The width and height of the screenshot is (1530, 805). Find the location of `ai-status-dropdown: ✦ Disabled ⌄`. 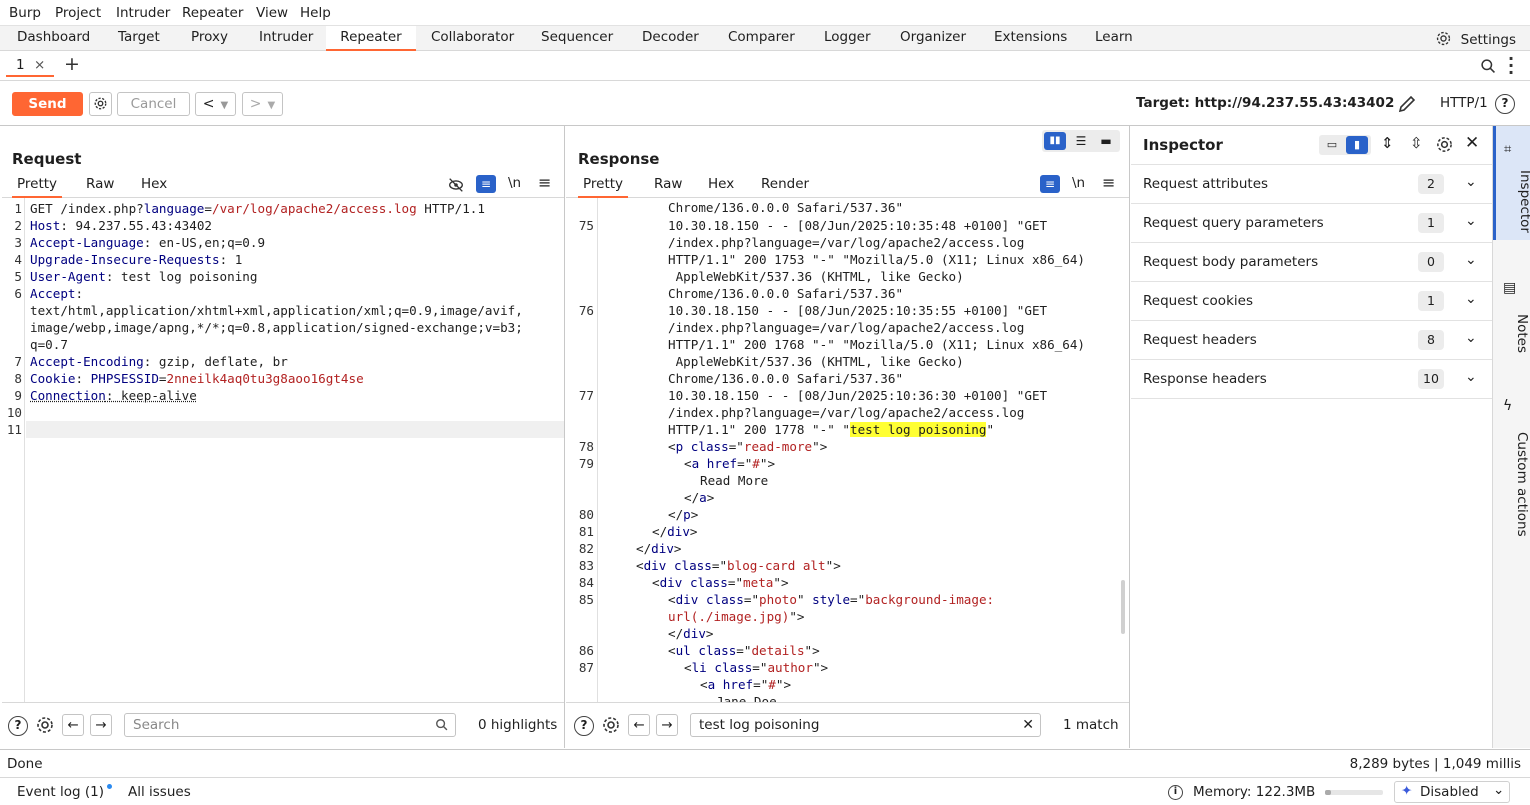

ai-status-dropdown: ✦ Disabled ⌄ is located at coordinates (1452, 792).